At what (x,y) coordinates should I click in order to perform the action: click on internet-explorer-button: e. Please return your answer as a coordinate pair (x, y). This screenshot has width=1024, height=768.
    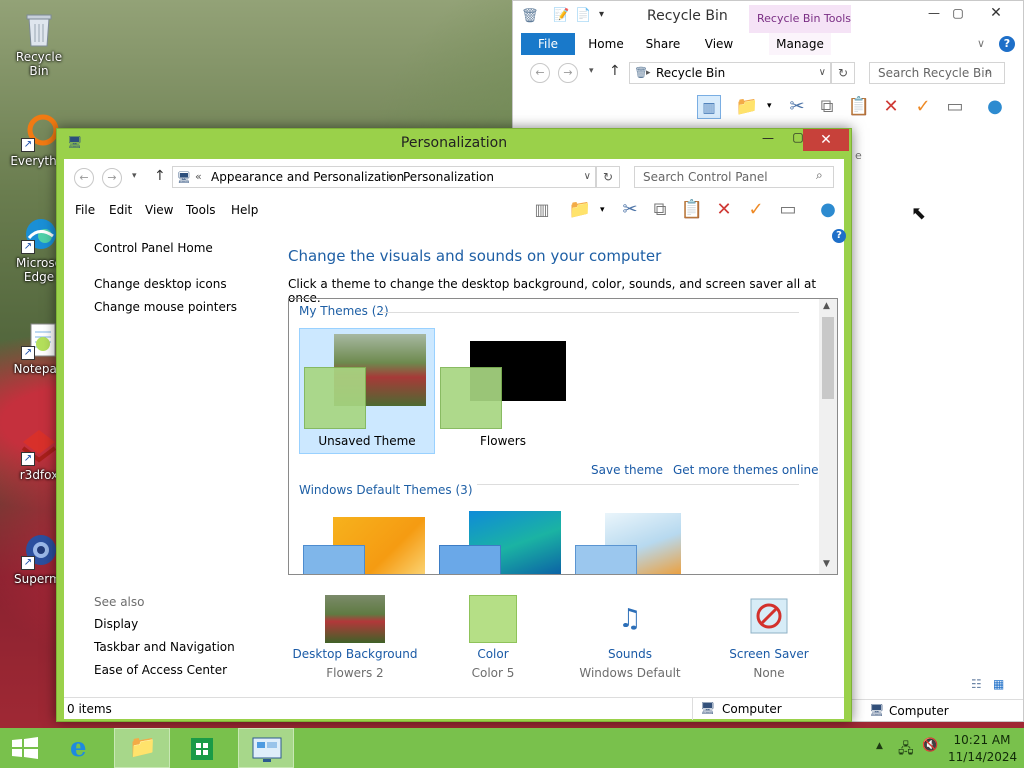
    Looking at the image, I should click on (84, 748).